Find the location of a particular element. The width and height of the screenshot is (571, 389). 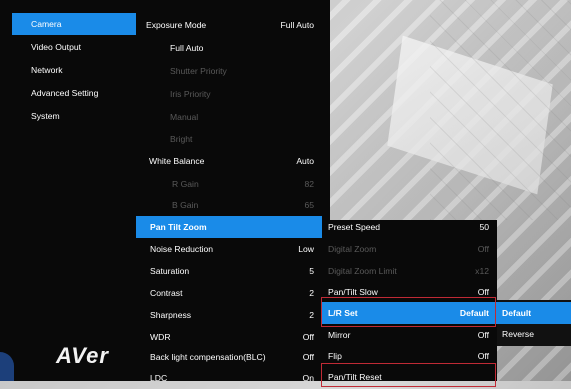

option-label: Reverse is located at coordinates (518, 334).